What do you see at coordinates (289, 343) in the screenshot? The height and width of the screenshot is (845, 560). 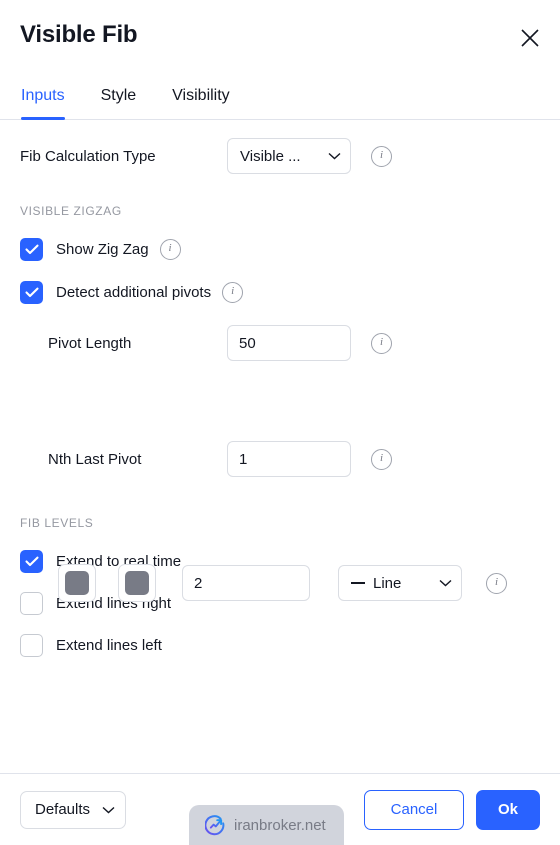 I see `pivot-length-input` at bounding box center [289, 343].